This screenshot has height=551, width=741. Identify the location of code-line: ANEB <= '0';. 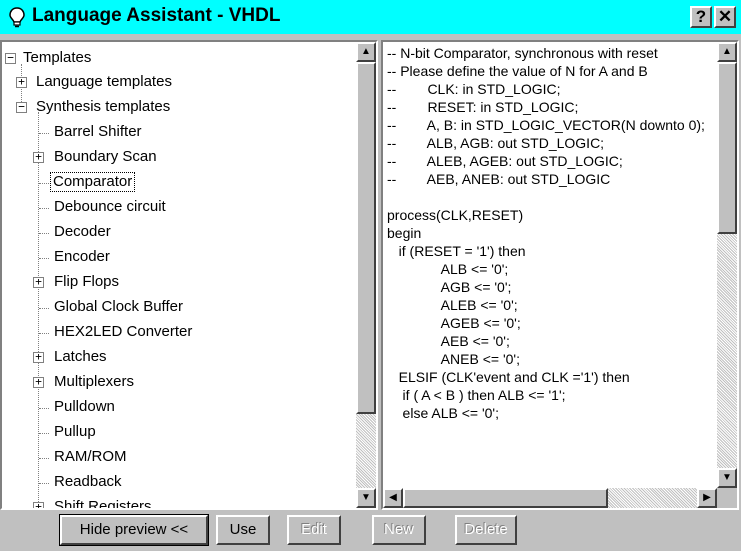
(453, 359).